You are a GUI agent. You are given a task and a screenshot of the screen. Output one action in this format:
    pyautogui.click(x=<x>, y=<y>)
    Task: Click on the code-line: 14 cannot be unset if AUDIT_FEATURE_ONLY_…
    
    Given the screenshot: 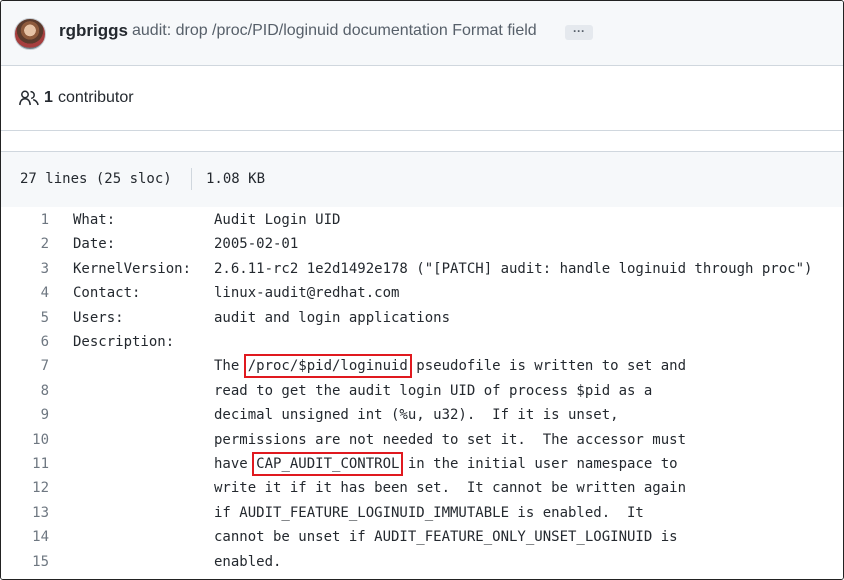 What is the action you would take?
    pyautogui.click(x=422, y=537)
    